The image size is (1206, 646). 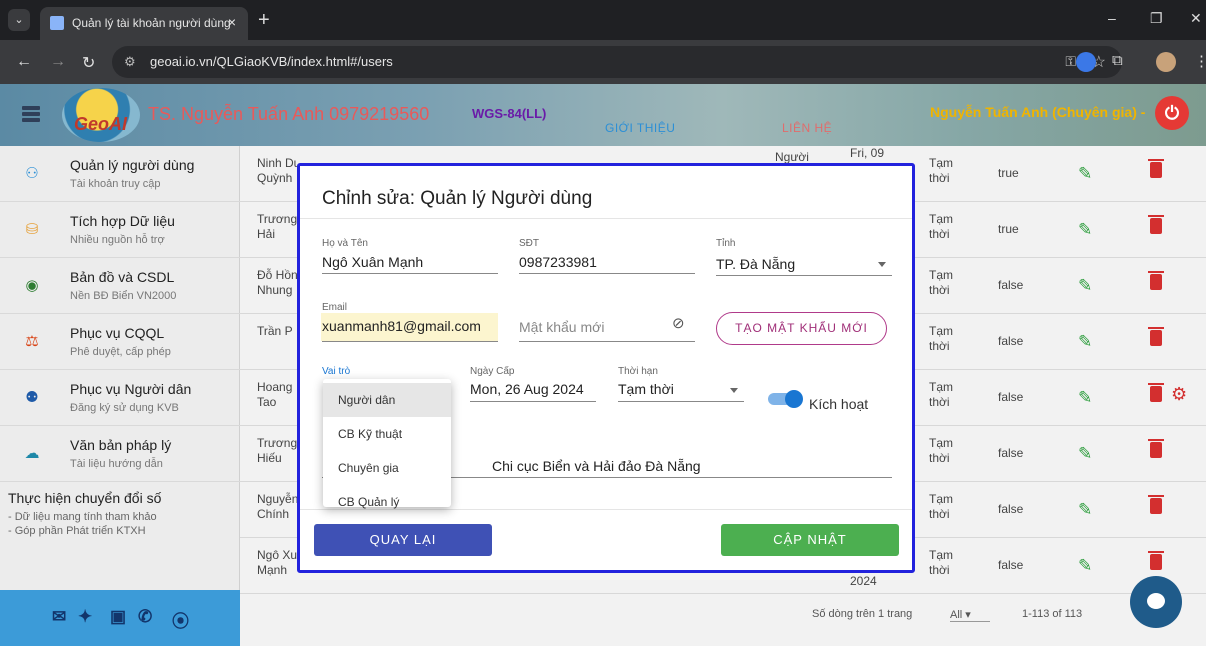 What do you see at coordinates (19, 20) in the screenshot?
I see `tab-search-icon: ⌄` at bounding box center [19, 20].